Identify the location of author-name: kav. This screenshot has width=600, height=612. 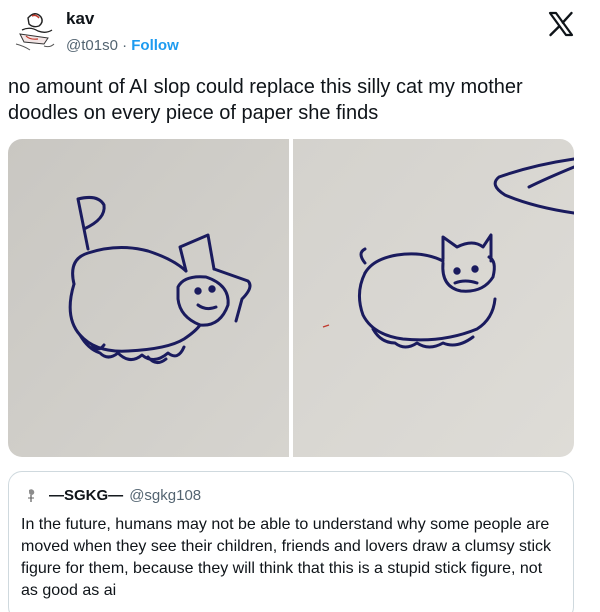
(80, 19).